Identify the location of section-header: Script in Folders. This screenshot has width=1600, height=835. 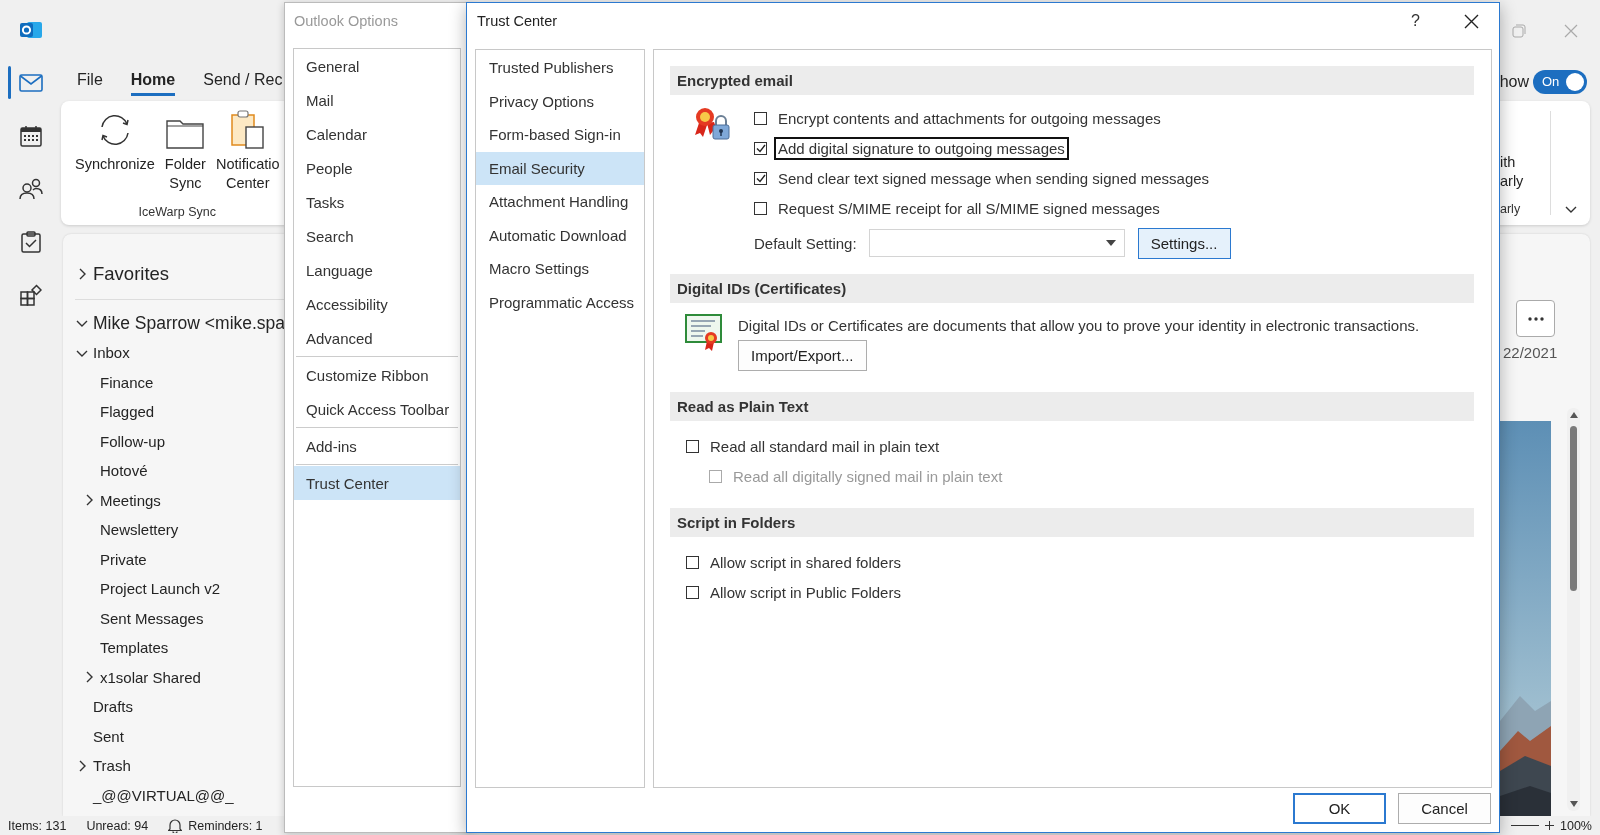
(1072, 522).